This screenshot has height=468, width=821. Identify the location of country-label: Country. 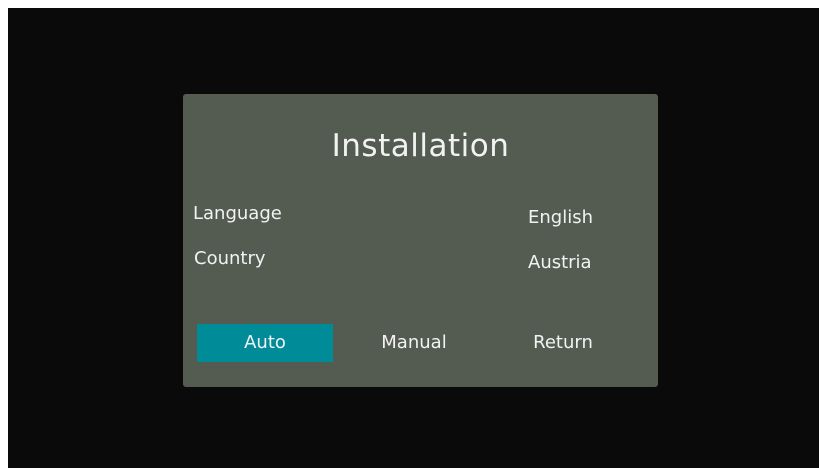
(230, 258).